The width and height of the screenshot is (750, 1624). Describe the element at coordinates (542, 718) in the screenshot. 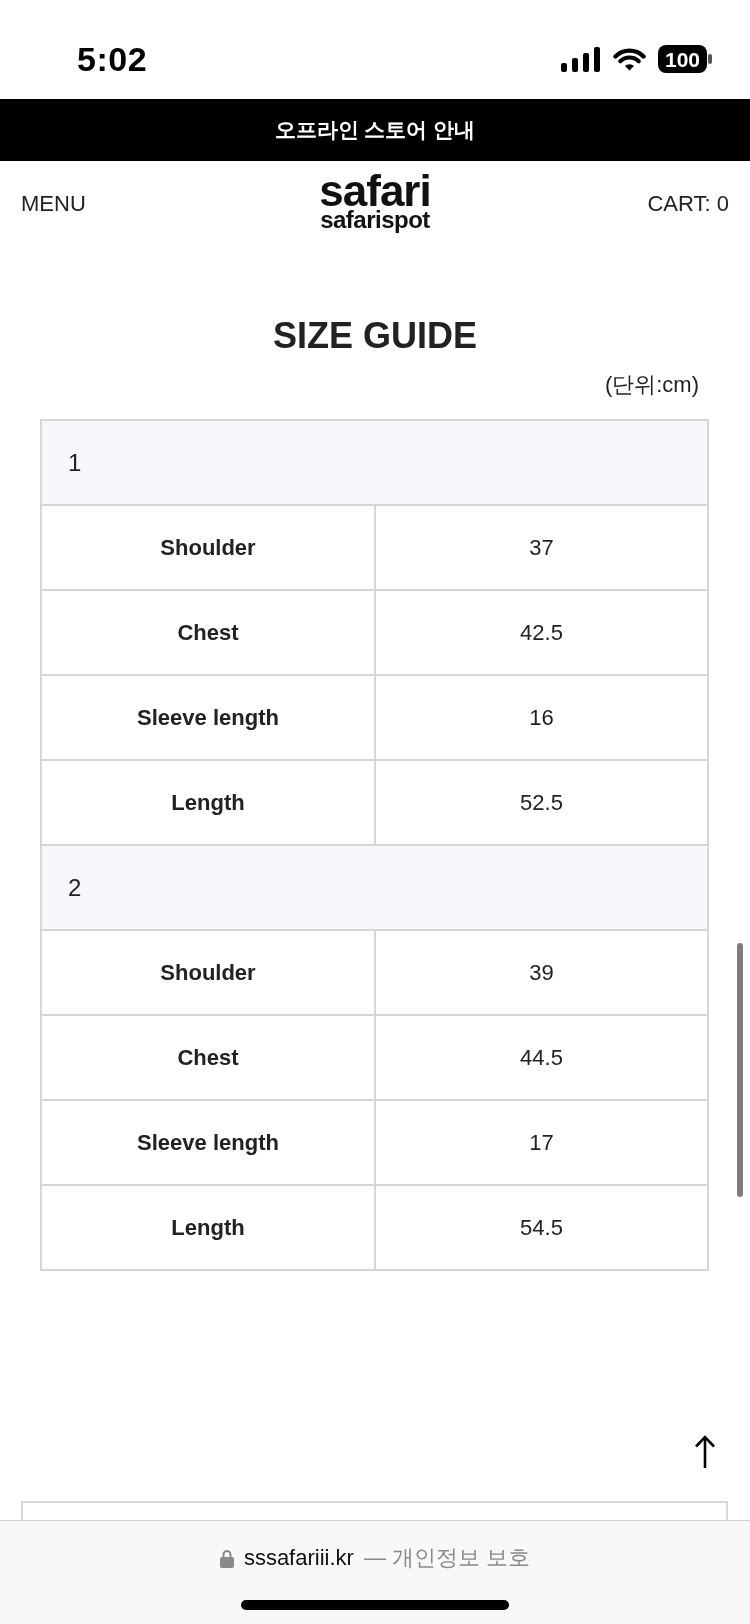

I see `measurement-value-cell: 16` at that location.